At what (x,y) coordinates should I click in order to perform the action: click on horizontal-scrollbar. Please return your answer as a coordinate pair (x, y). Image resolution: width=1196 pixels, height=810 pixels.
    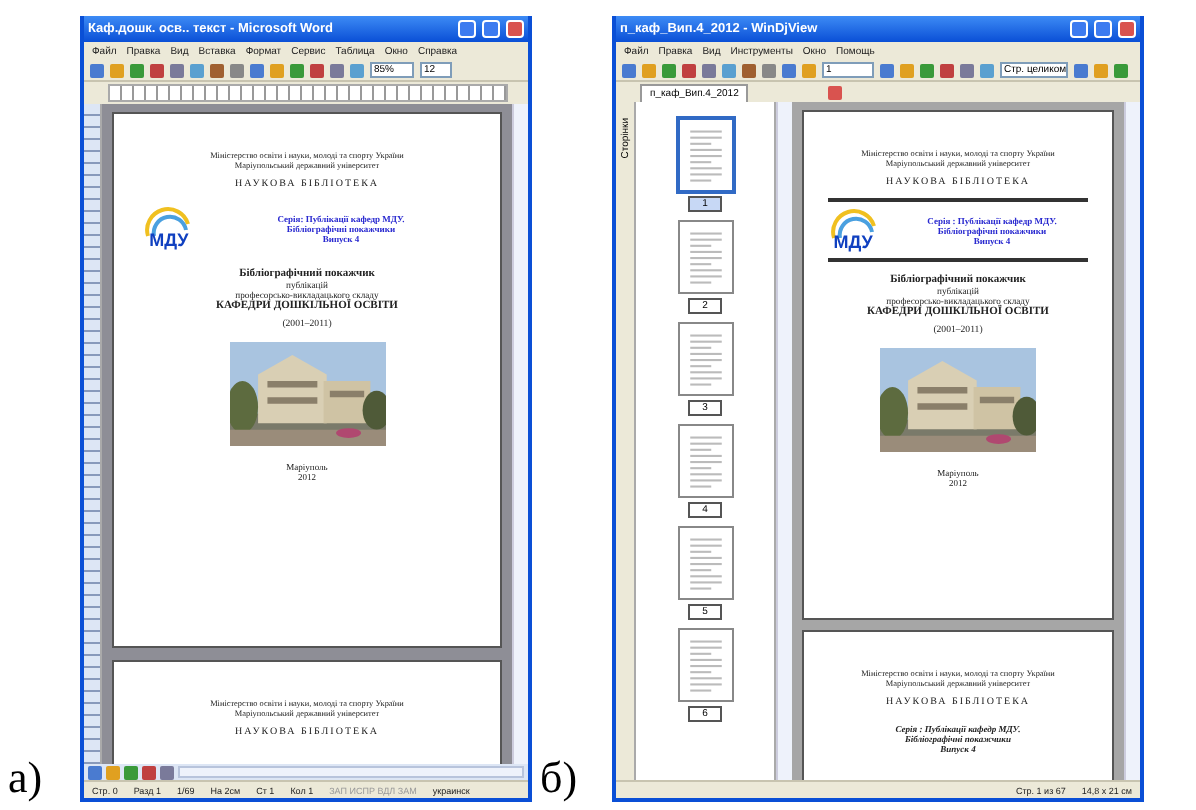
    Looking at the image, I should click on (351, 772).